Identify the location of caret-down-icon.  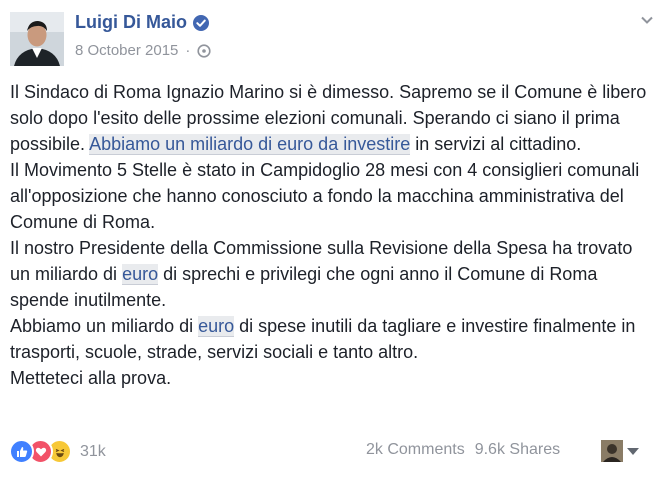
(633, 451).